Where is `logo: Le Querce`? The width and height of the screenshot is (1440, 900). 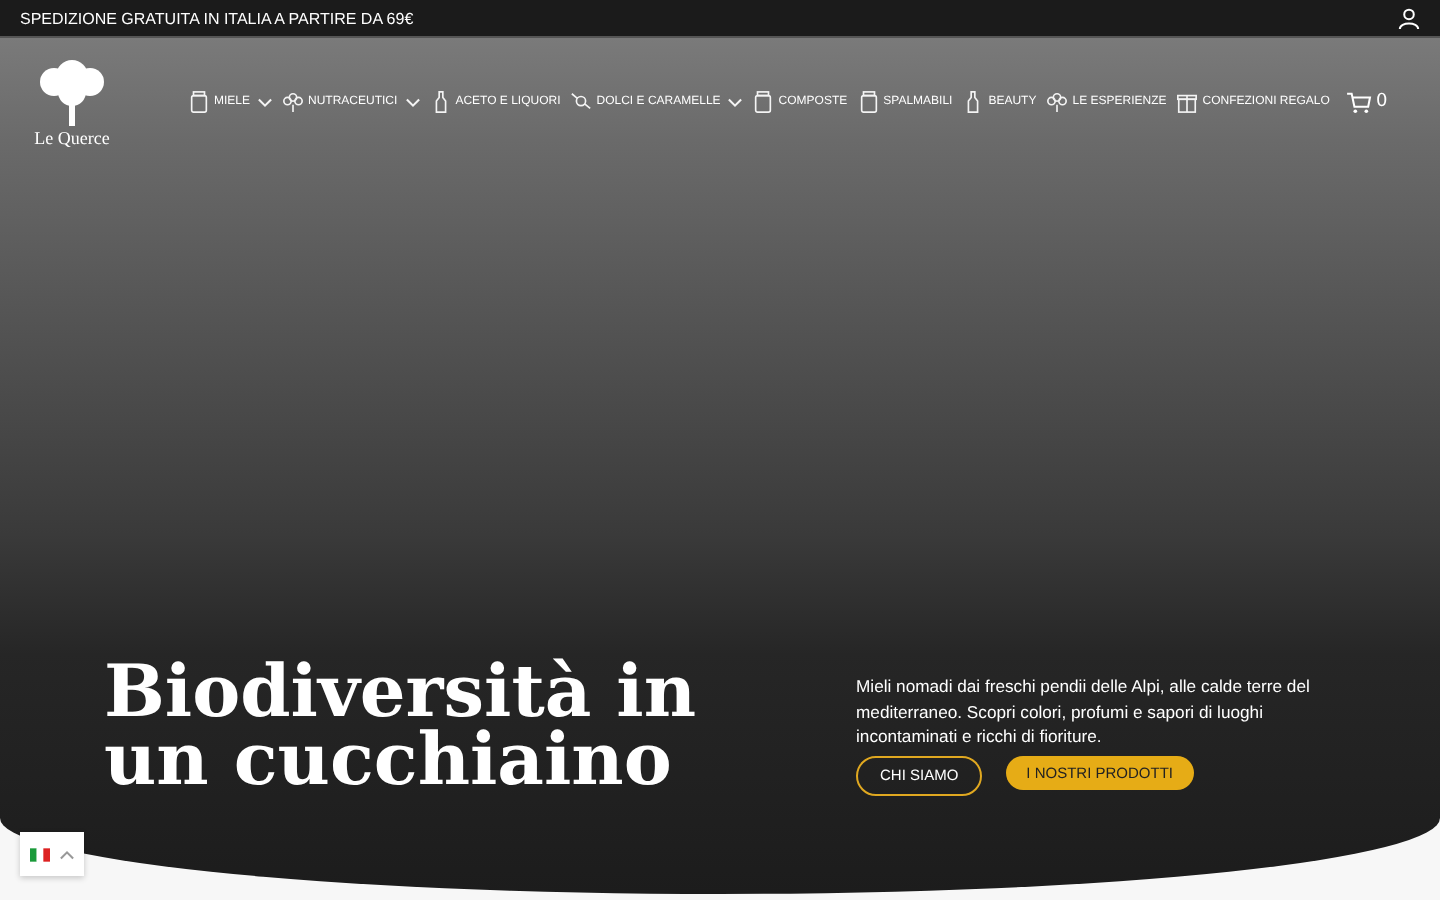 logo: Le Querce is located at coordinates (72, 102).